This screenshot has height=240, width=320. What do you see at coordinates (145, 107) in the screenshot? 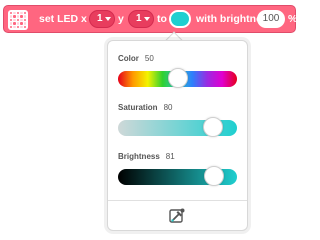
I see `saturation-label: Saturation 80` at bounding box center [145, 107].